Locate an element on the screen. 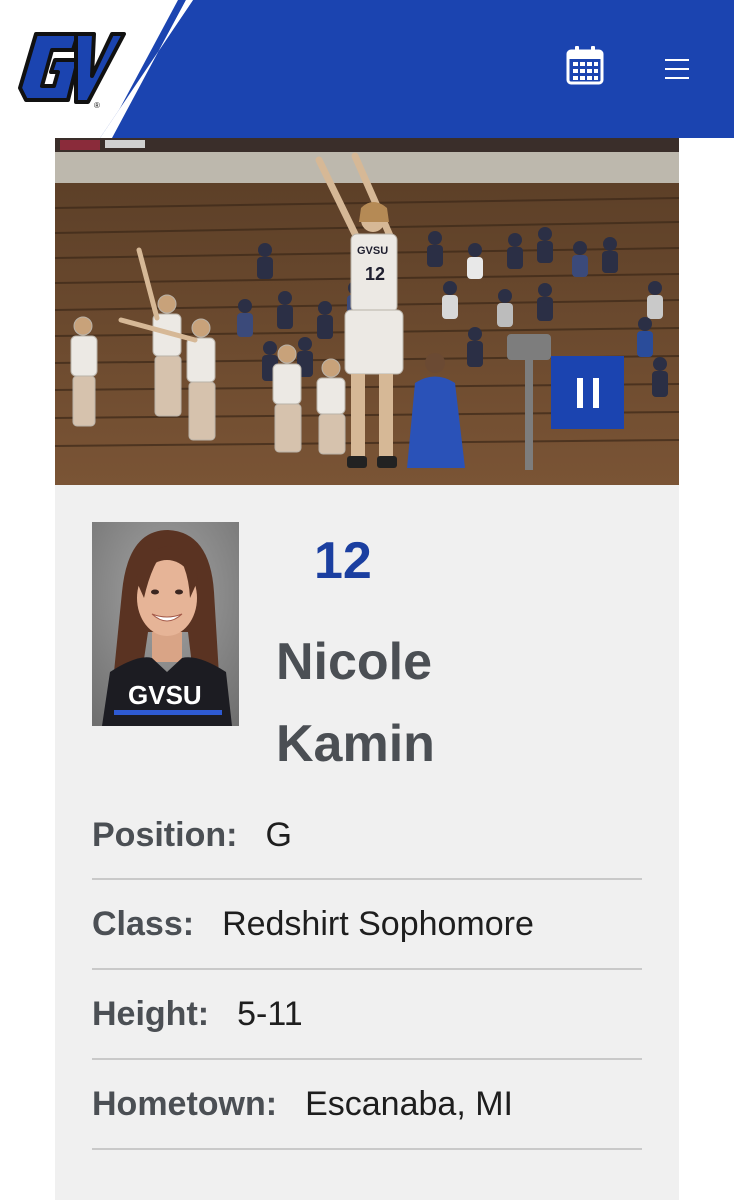  gv-logo: ® is located at coordinates (71, 68).